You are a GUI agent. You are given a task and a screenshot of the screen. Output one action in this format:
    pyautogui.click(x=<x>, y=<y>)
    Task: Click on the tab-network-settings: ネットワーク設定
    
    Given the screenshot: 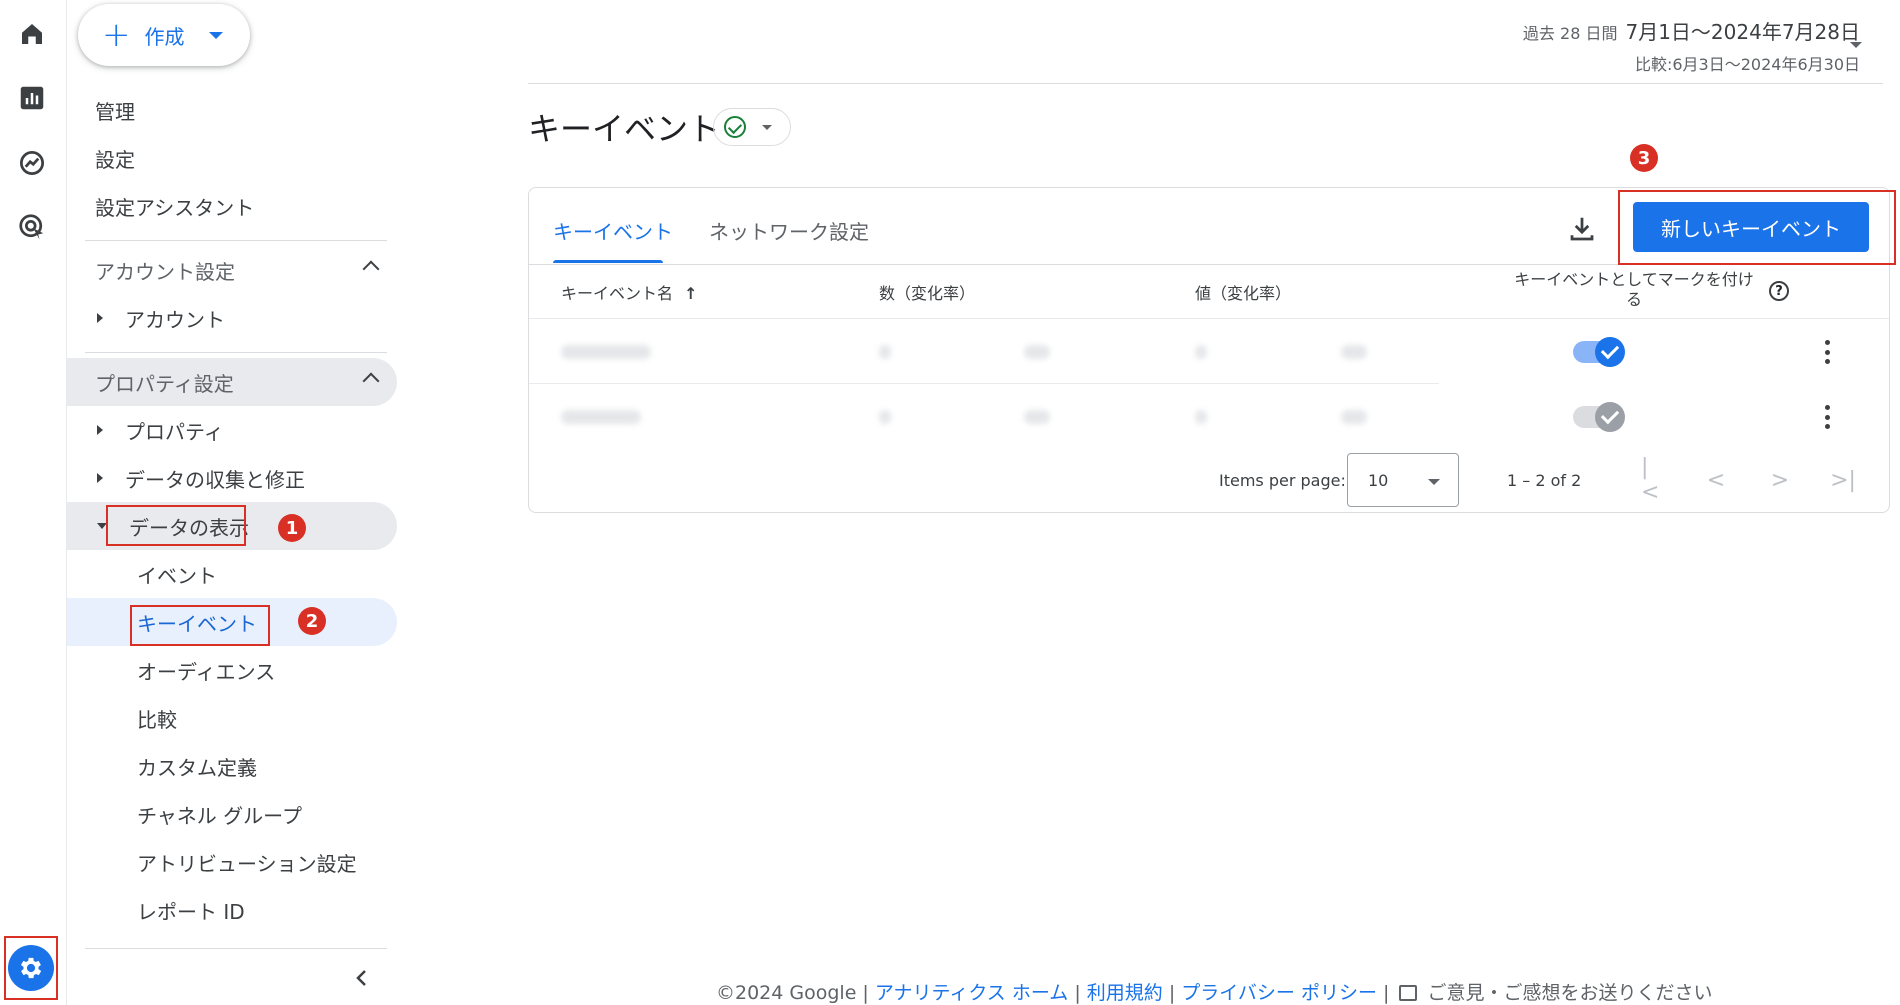 What is the action you would take?
    pyautogui.click(x=789, y=230)
    